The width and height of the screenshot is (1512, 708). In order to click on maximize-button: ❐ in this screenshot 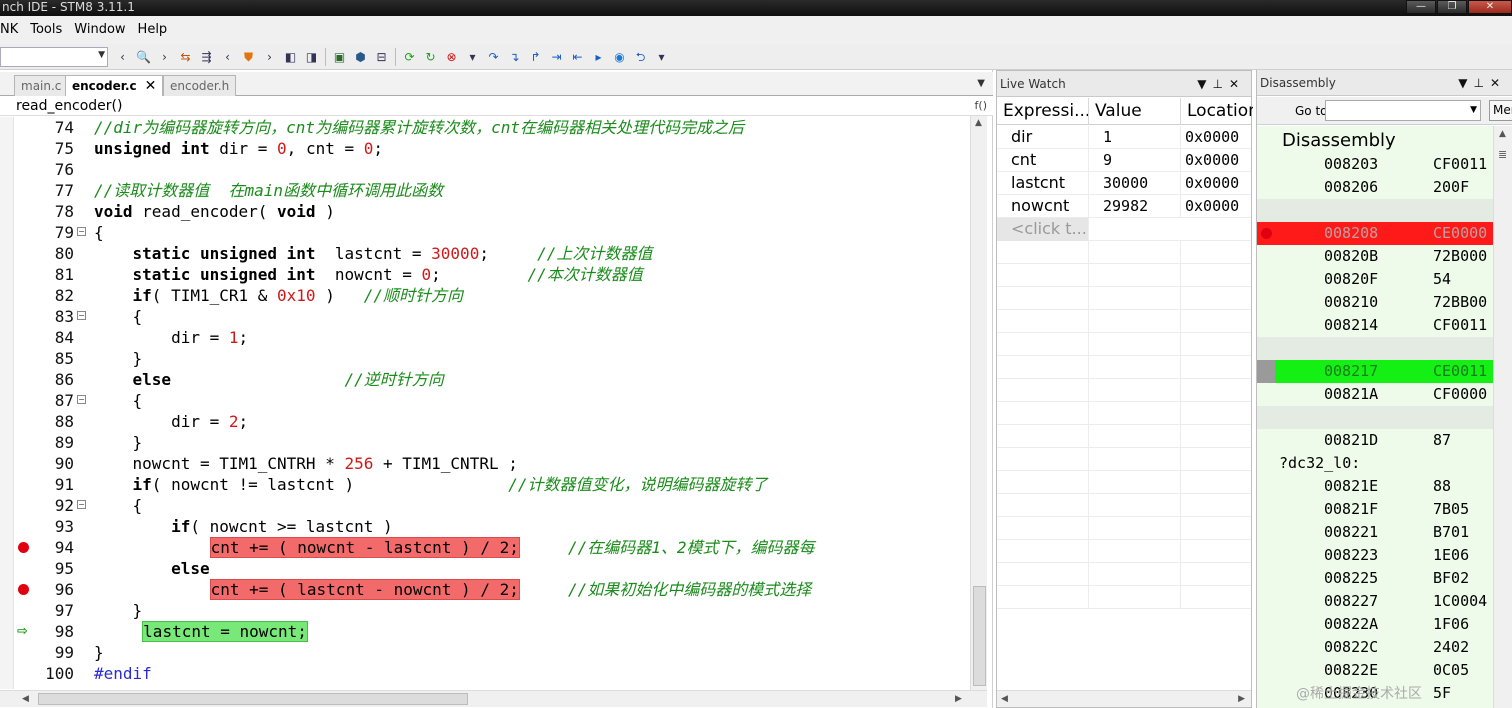, I will do `click(1452, 7)`.